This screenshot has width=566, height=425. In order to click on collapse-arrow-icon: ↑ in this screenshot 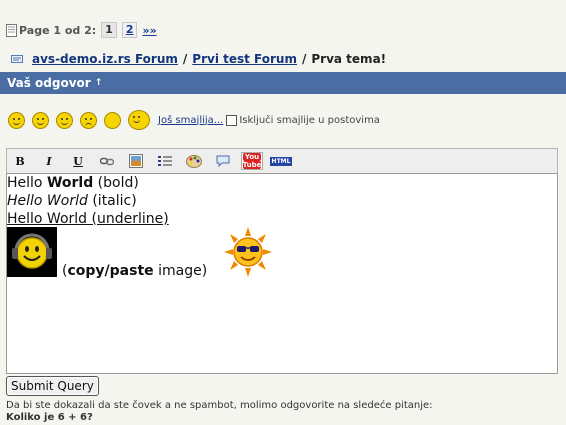, I will do `click(99, 83)`.